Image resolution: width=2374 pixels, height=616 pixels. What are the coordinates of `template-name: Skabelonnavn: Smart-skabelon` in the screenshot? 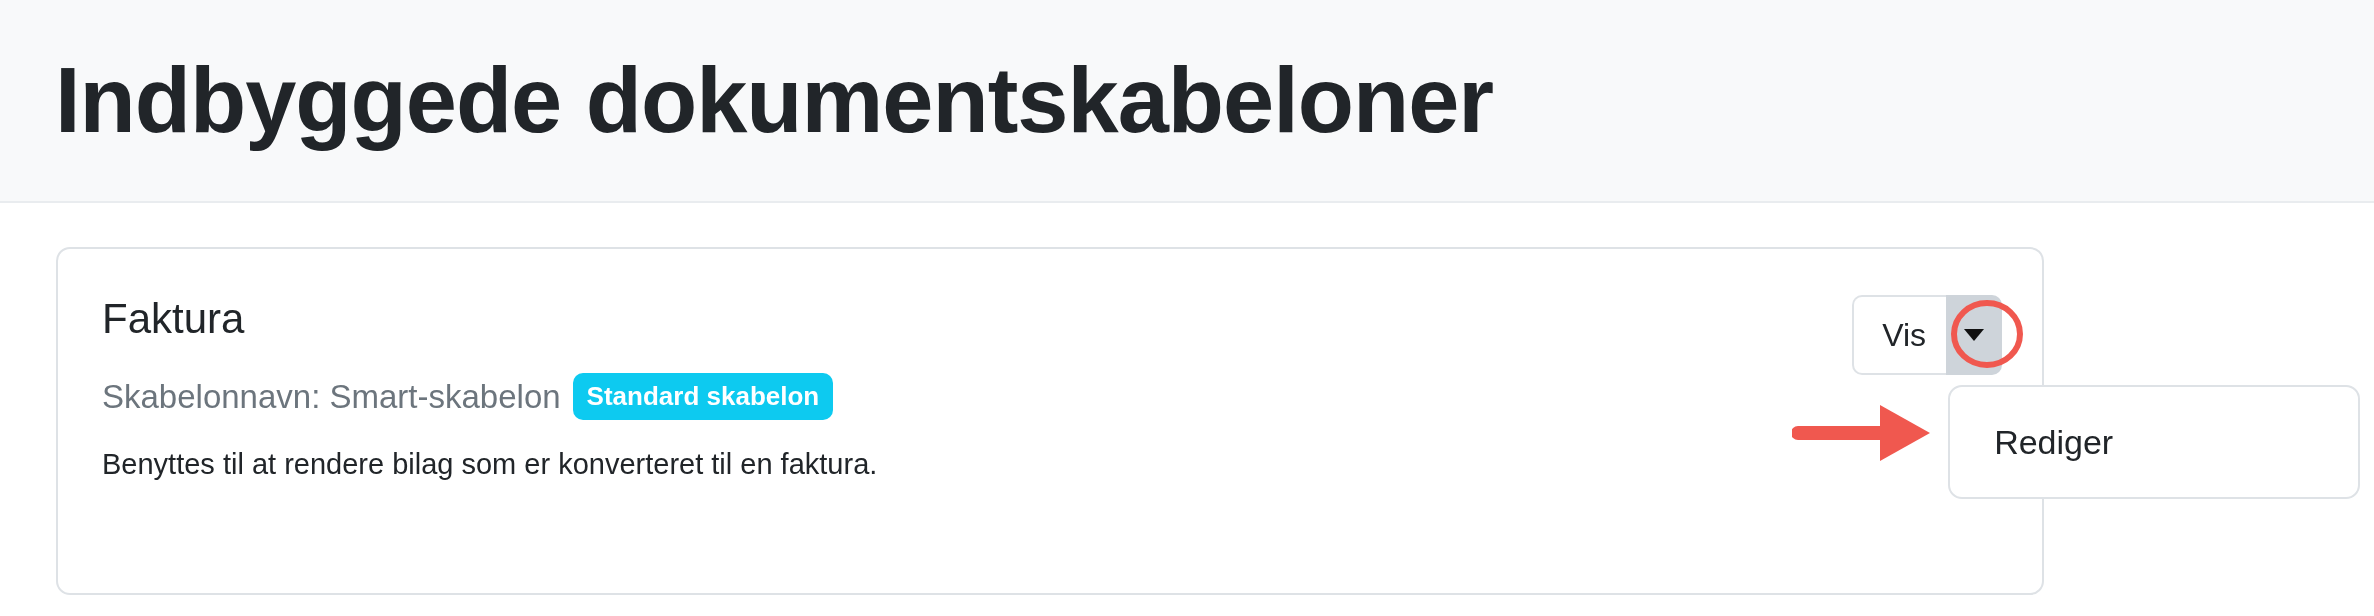 It's located at (331, 396).